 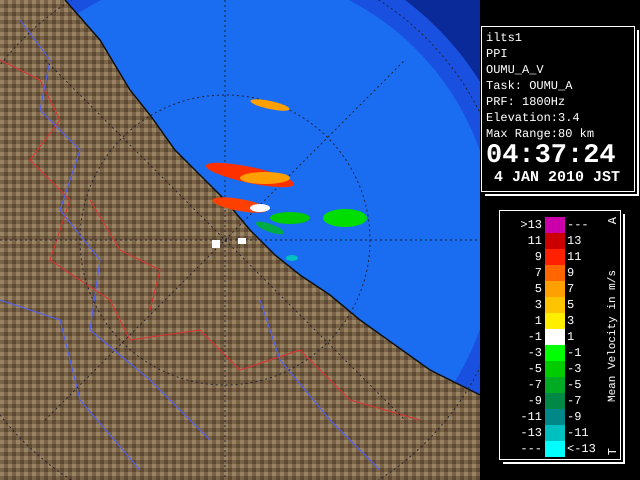 What do you see at coordinates (613, 336) in the screenshot?
I see `legend-title: Mean Velocity in m/s` at bounding box center [613, 336].